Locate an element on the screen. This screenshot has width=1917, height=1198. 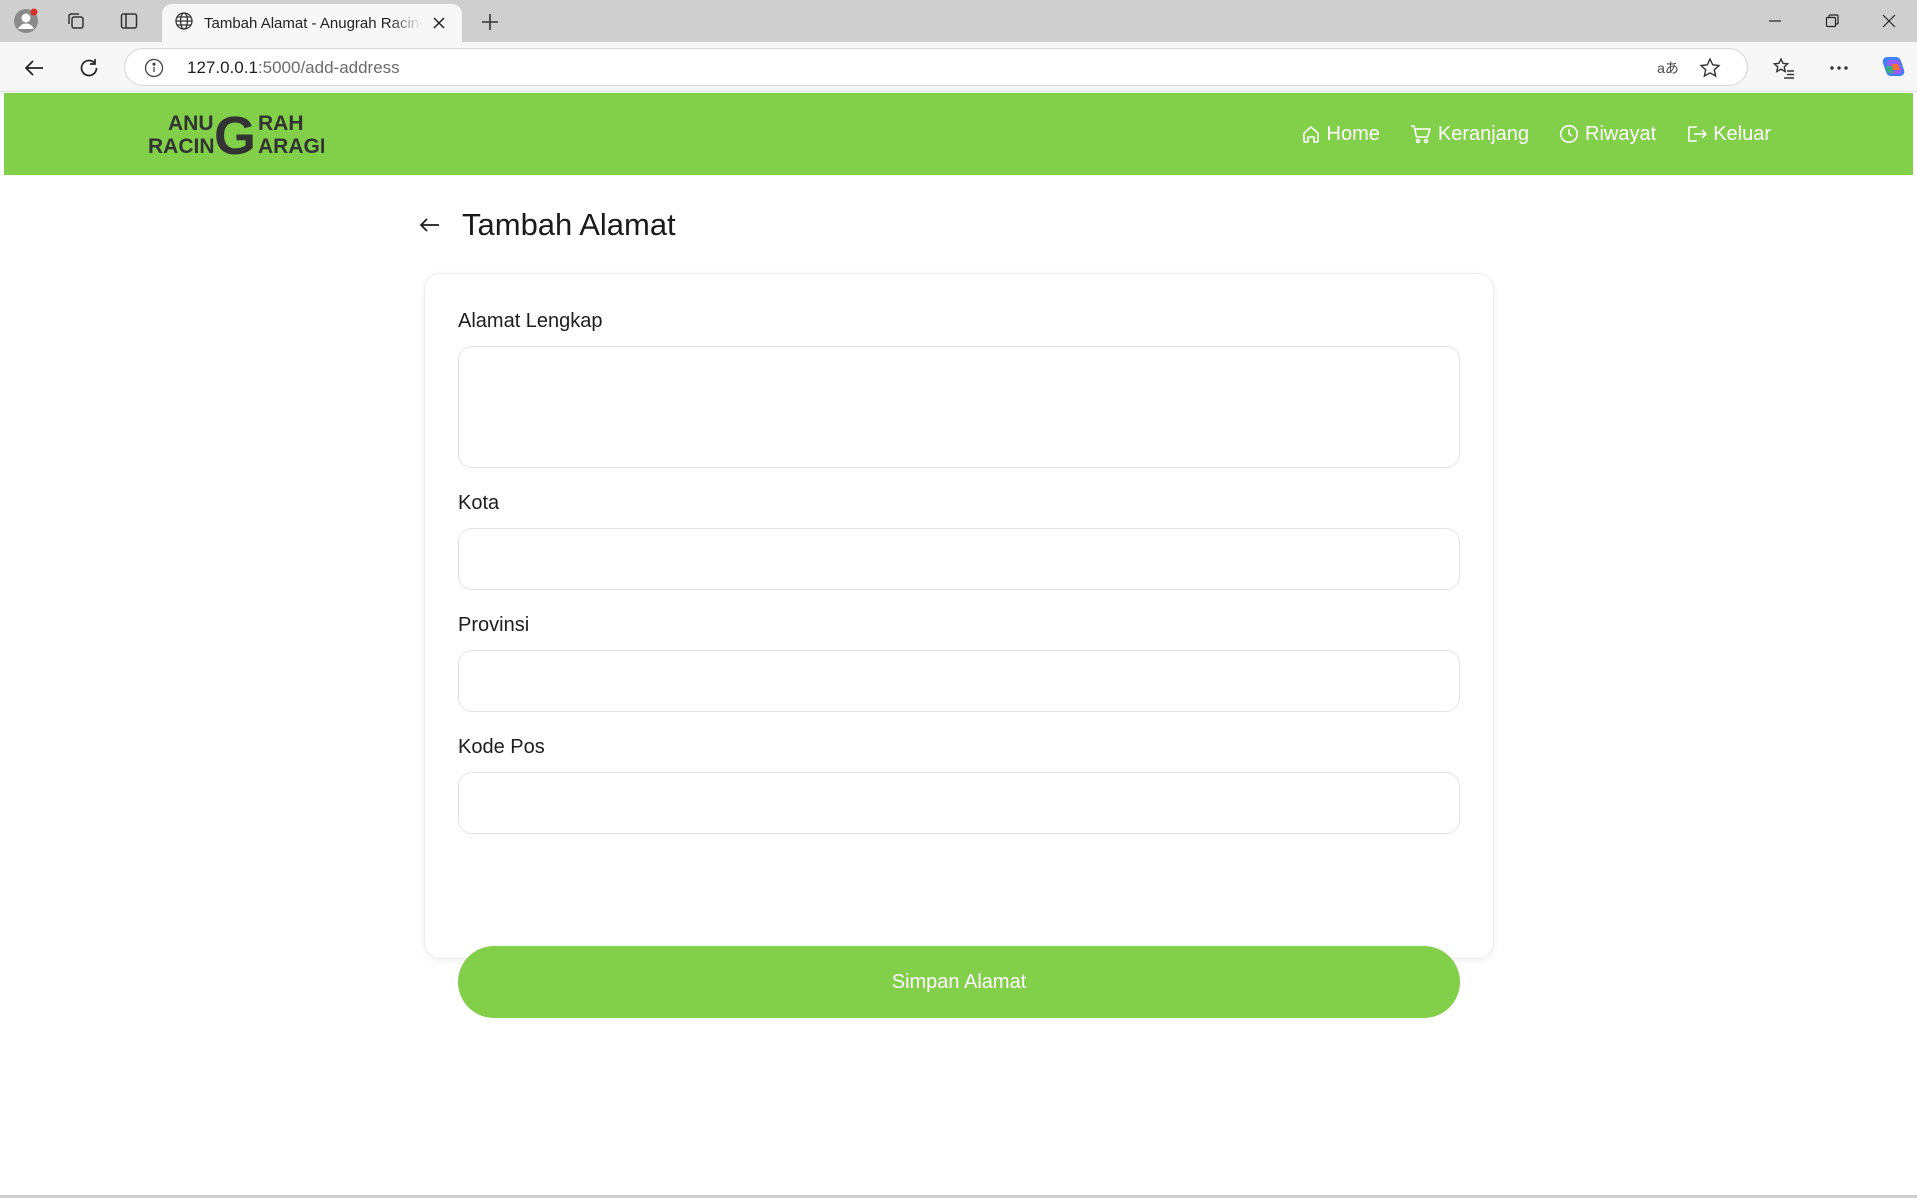
restore-icon is located at coordinates (1832, 21).